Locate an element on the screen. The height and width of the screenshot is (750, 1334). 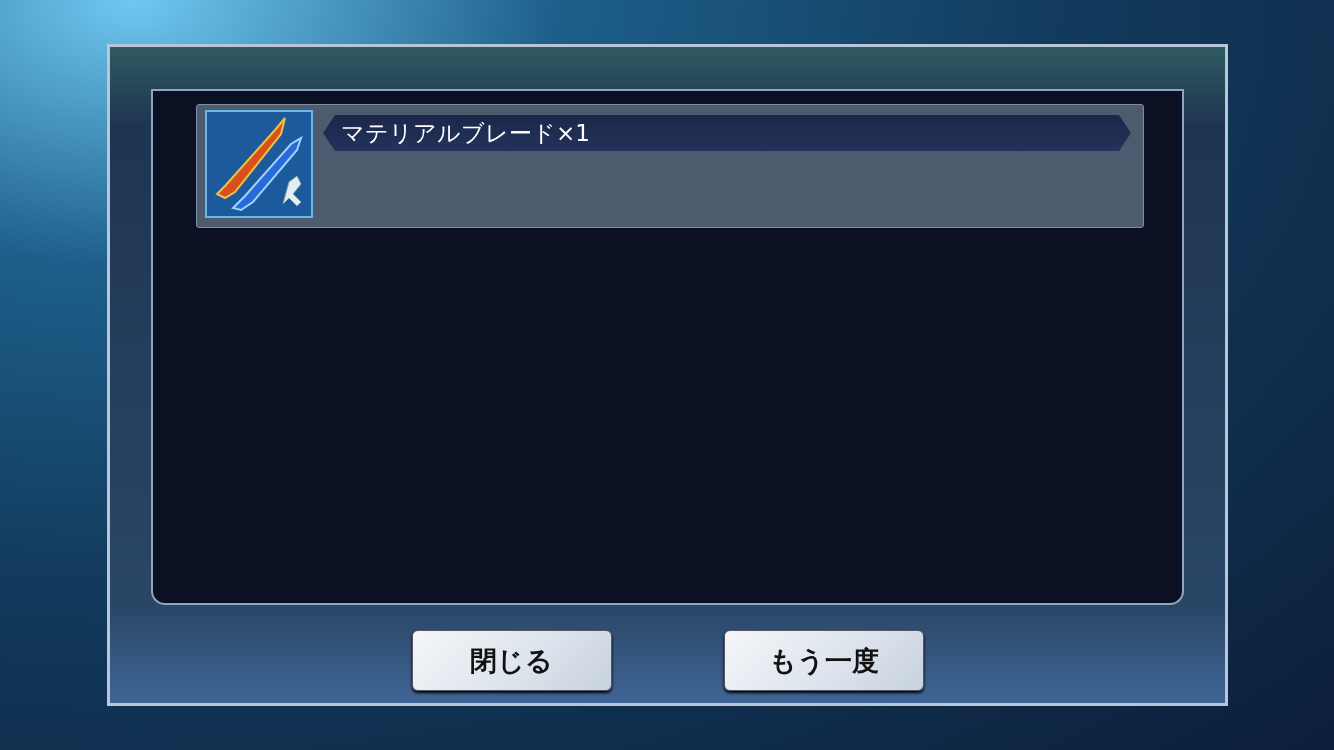
dialog-button: もう一度 is located at coordinates (823, 660).